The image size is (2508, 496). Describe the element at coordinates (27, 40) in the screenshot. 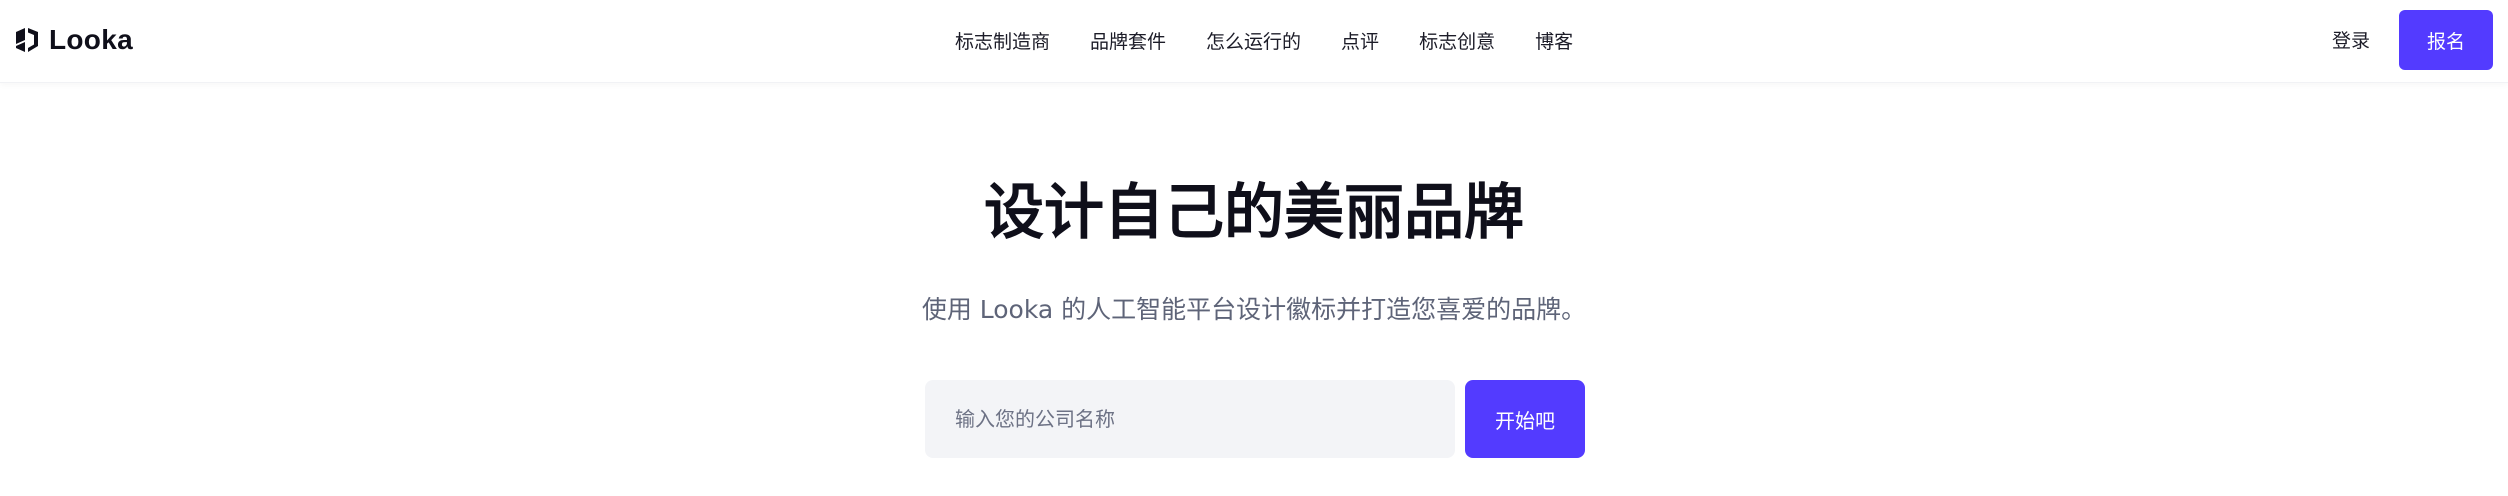

I see `looka-logo-icon` at that location.